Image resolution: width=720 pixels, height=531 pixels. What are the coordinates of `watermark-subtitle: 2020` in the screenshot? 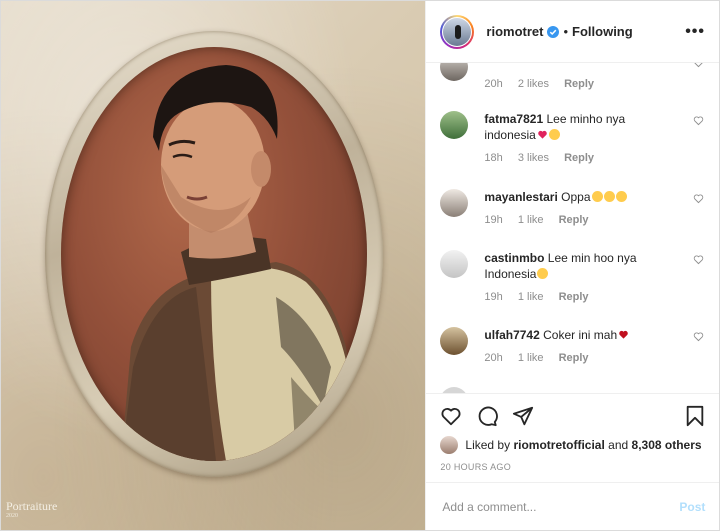 It's located at (12, 516).